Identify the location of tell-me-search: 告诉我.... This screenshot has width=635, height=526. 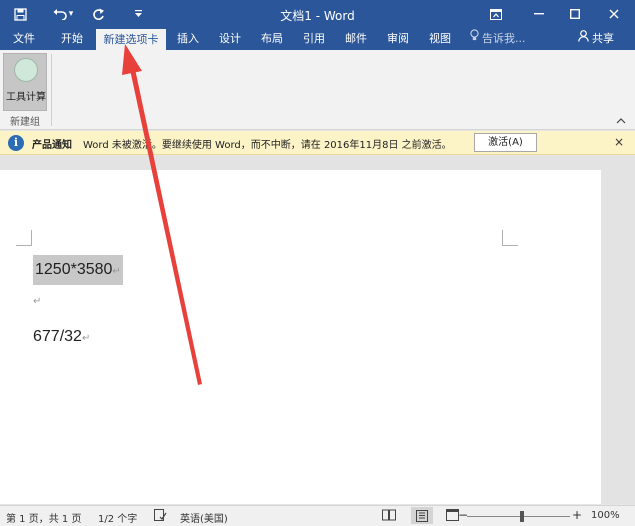
(498, 39).